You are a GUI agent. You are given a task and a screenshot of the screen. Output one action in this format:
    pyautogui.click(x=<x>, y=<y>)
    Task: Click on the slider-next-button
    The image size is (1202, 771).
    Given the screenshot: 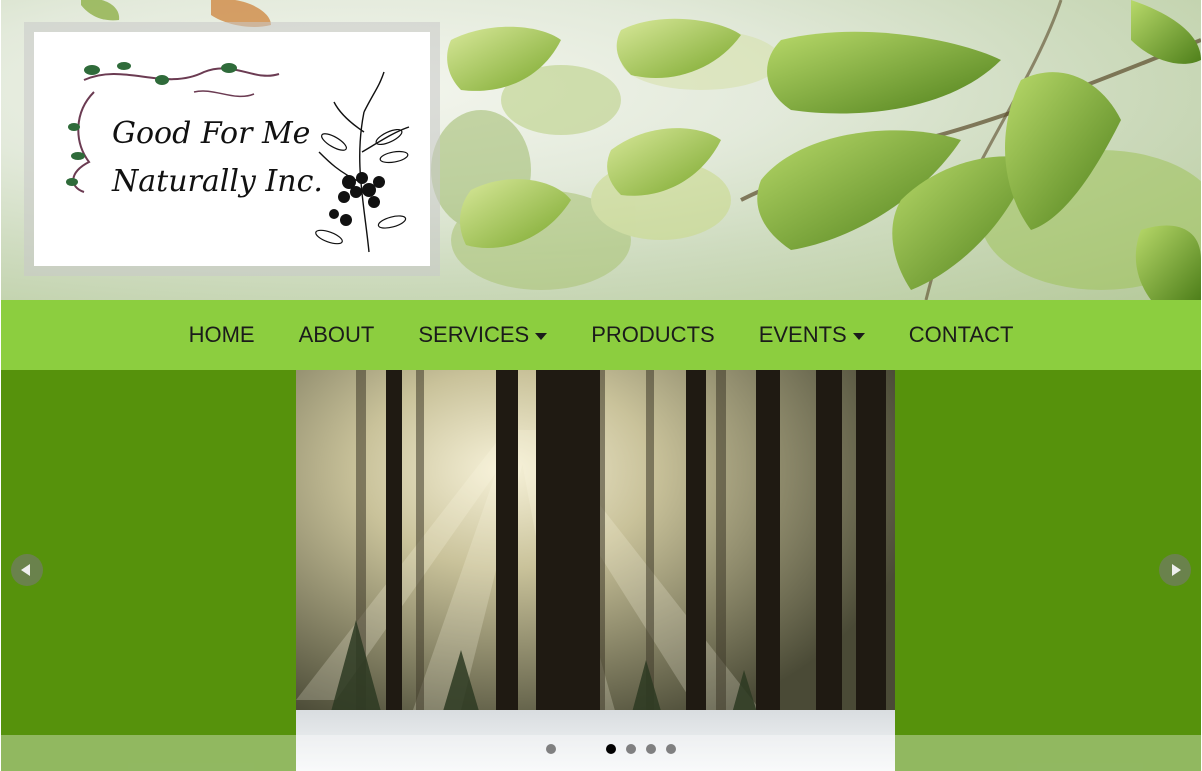 What is the action you would take?
    pyautogui.click(x=1175, y=570)
    